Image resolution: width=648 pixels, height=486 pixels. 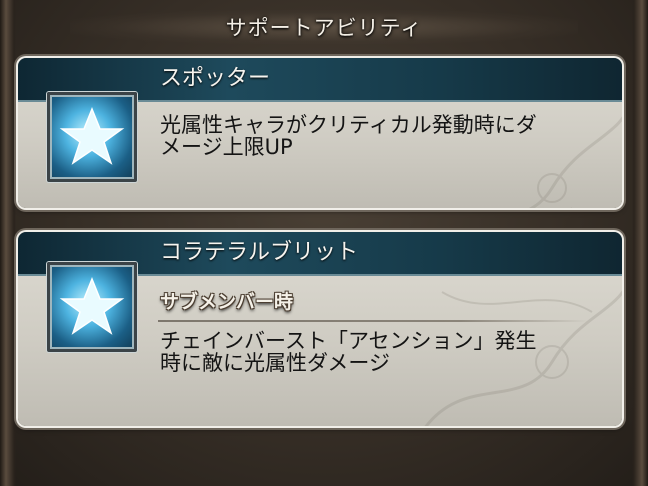 I want to click on section-header: サポートアビリティ, so click(x=324, y=27).